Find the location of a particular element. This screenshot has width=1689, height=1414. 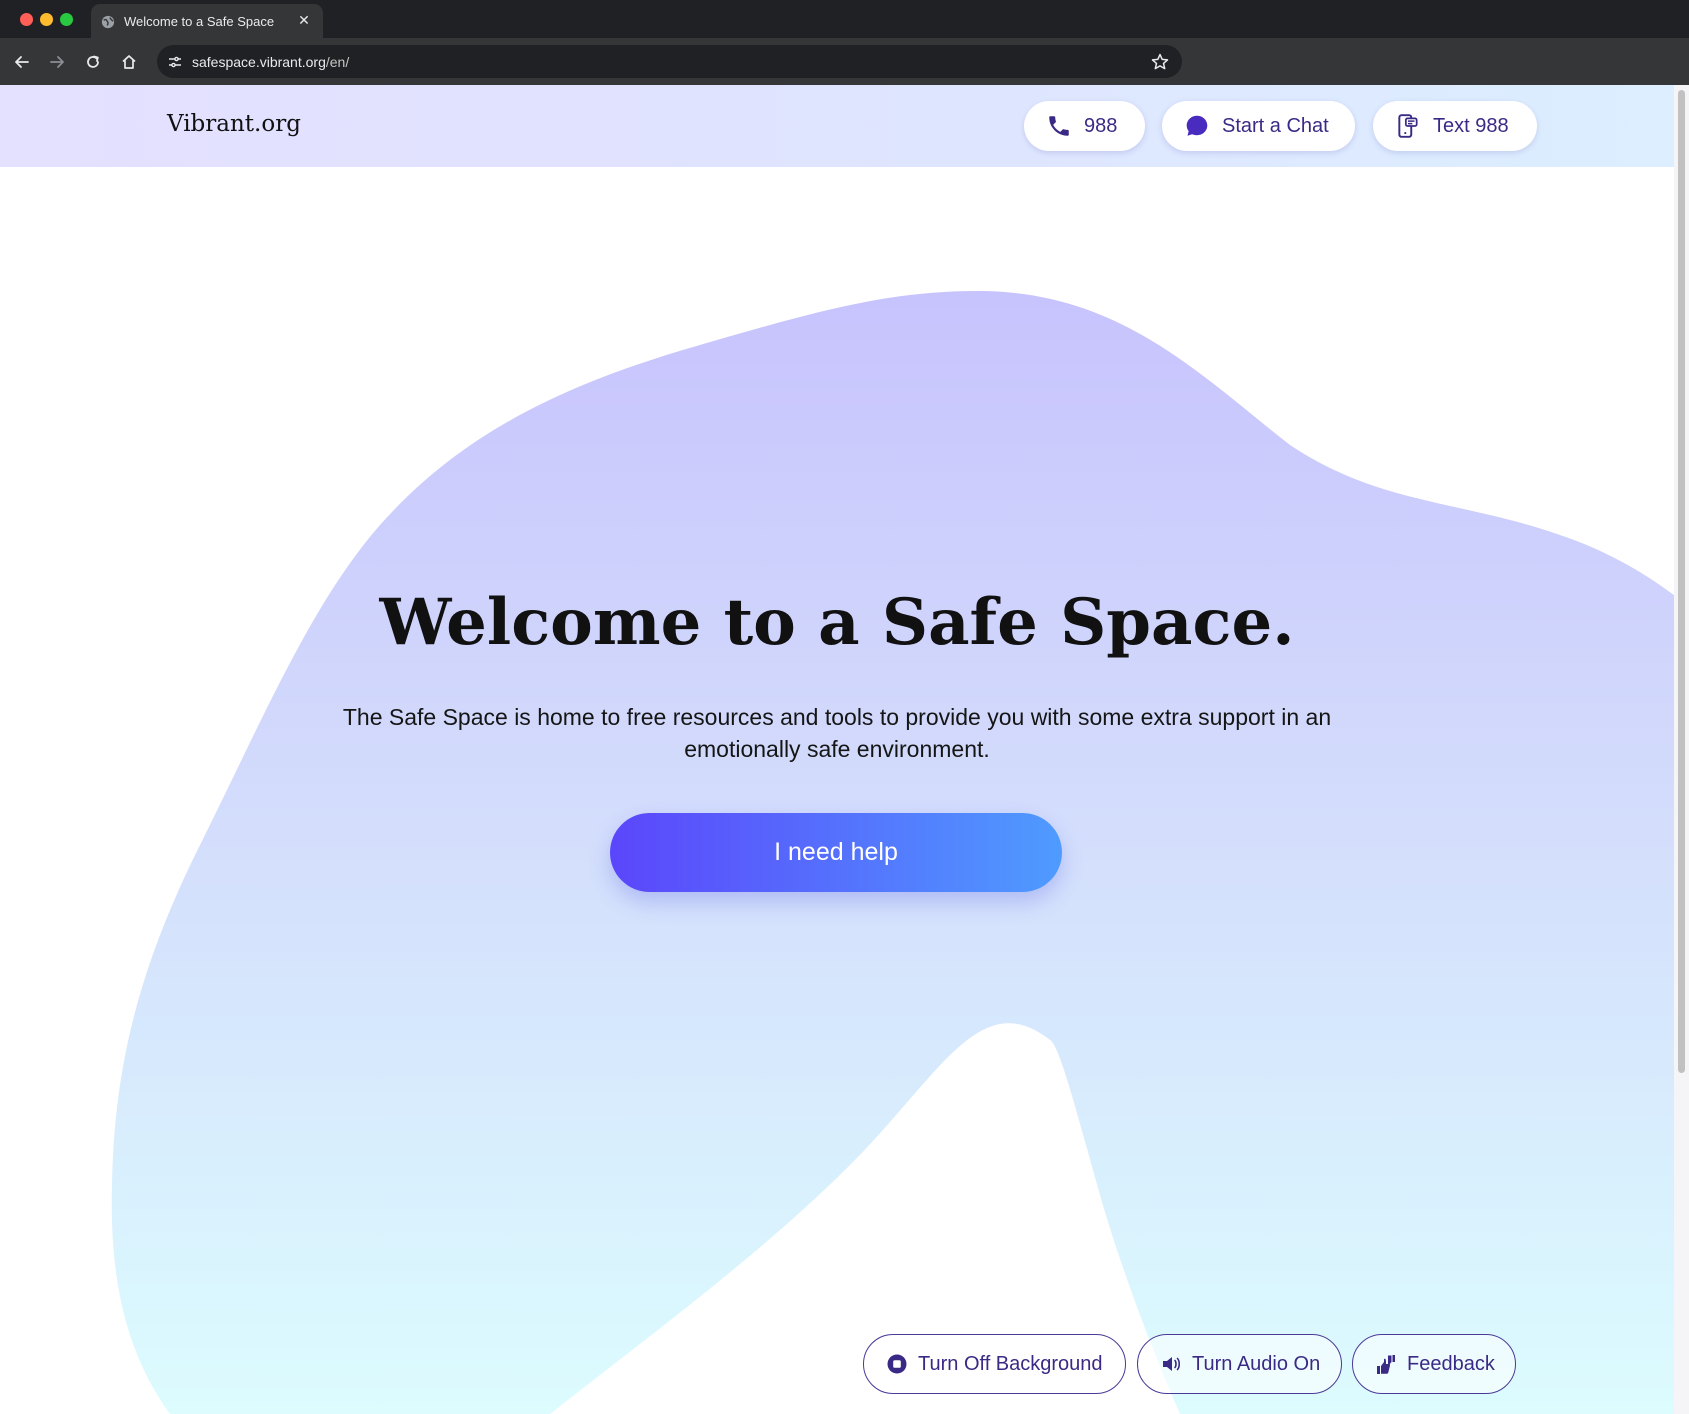

back-arrow-icon is located at coordinates (22, 62).